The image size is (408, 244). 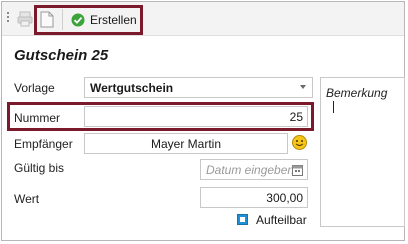 I want to click on create-button: Erstellen, so click(x=106, y=20).